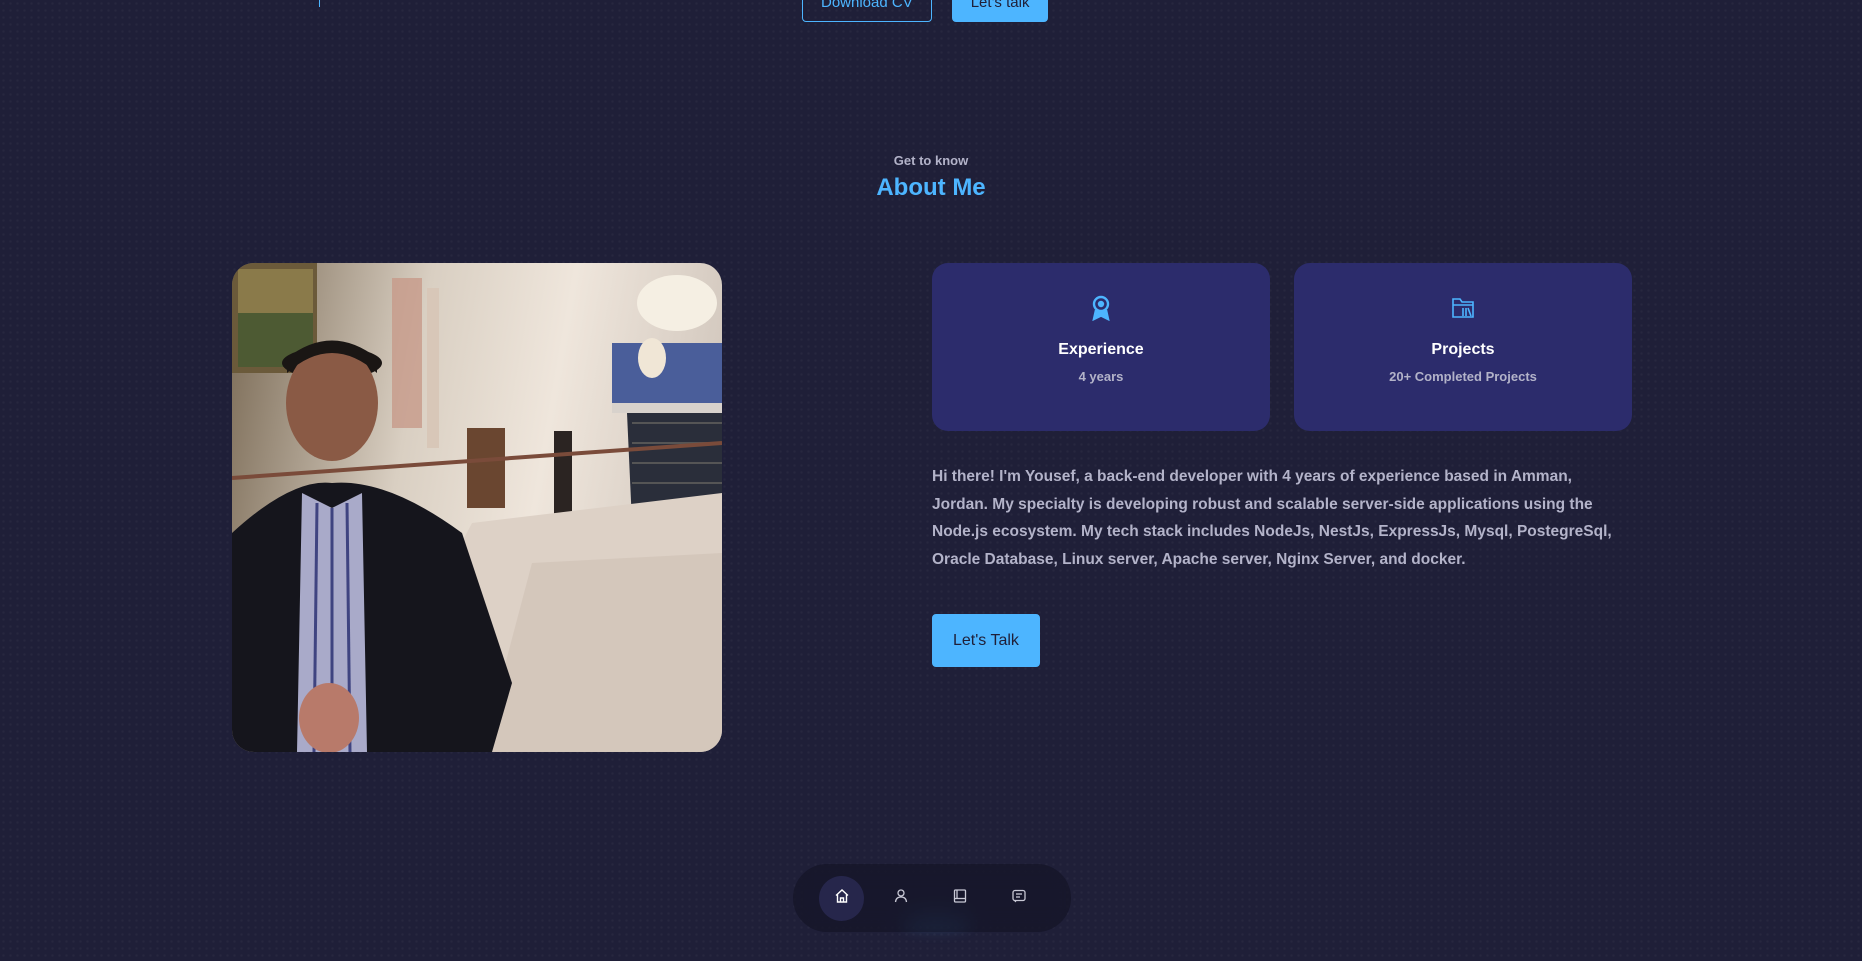 The width and height of the screenshot is (1862, 961). I want to click on folder-icon, so click(1463, 308).